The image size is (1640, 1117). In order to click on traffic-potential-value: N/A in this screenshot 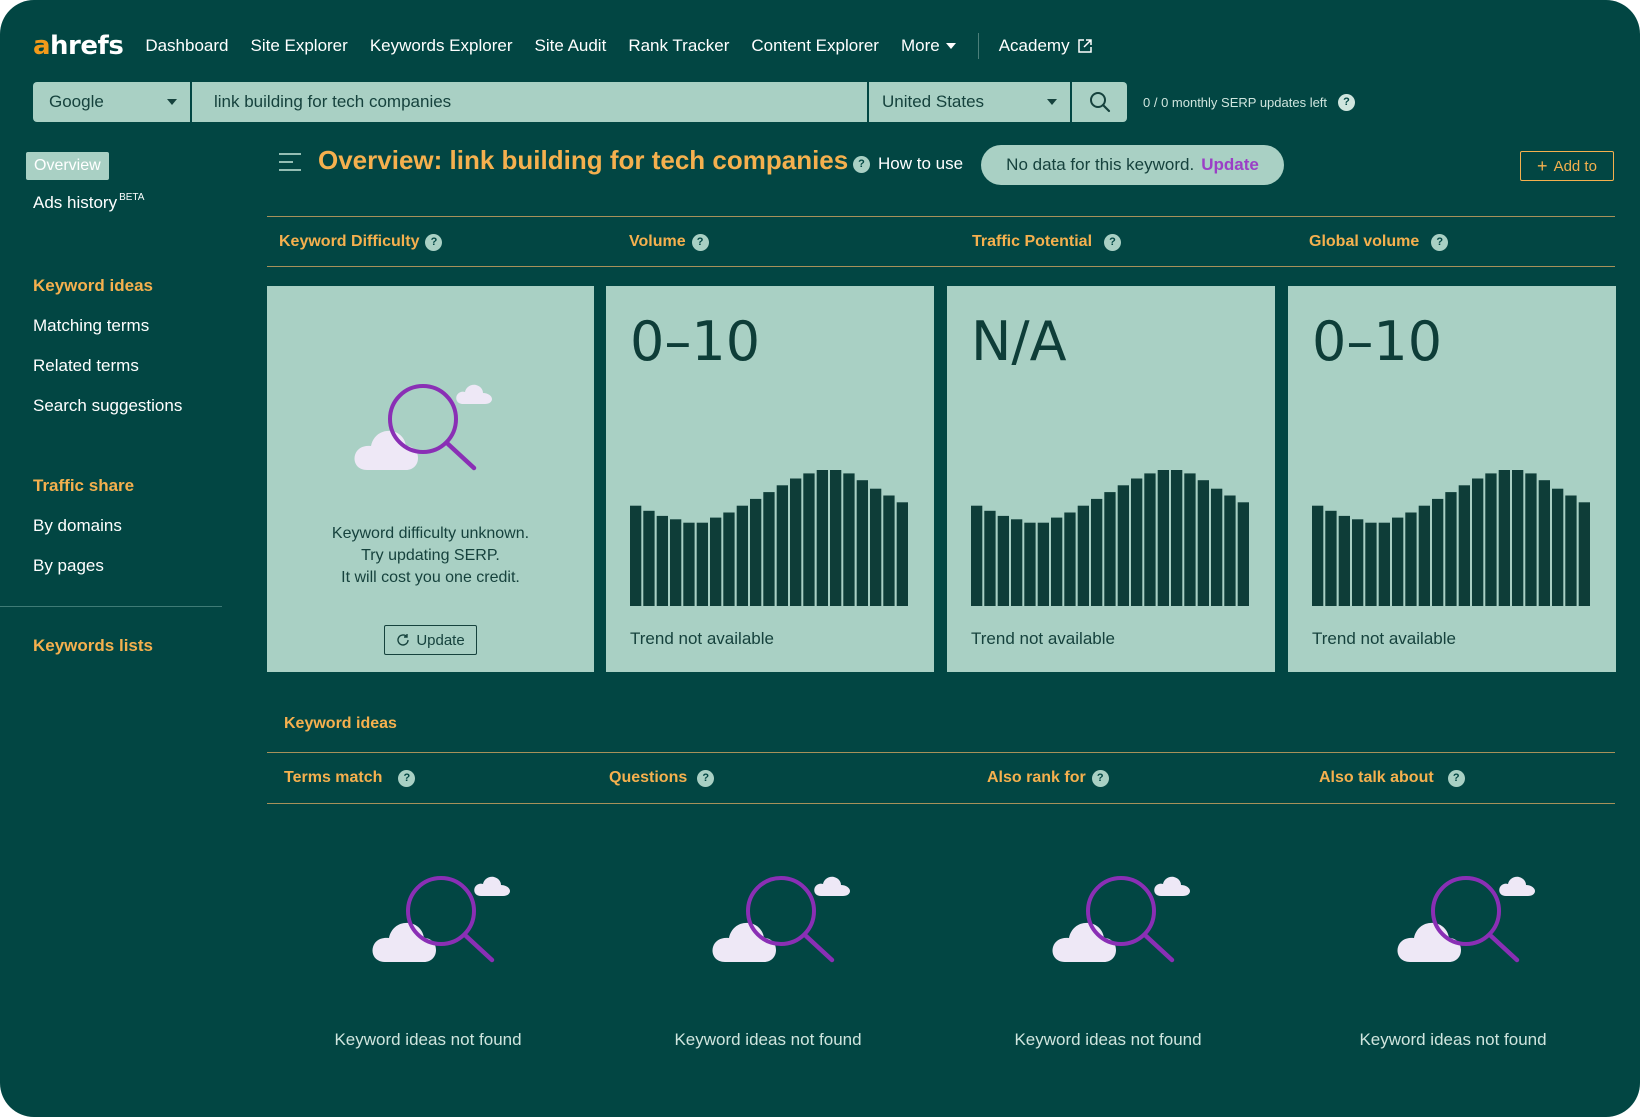, I will do `click(1019, 341)`.